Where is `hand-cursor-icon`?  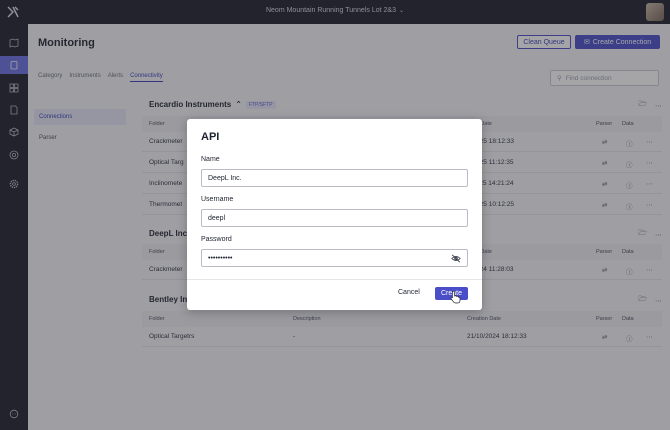 hand-cursor-icon is located at coordinates (455, 297).